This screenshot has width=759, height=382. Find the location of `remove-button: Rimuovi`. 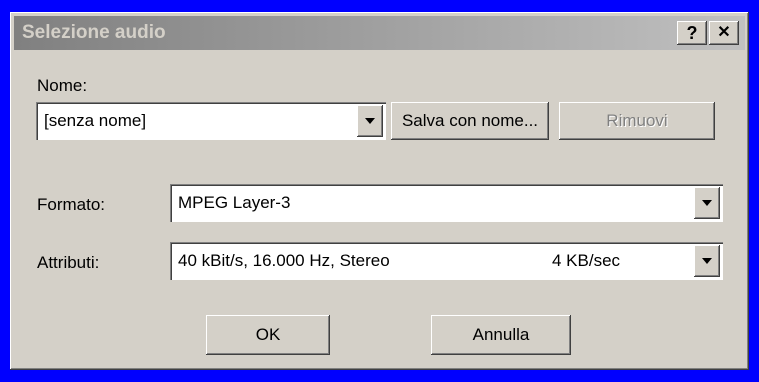

remove-button: Rimuovi is located at coordinates (637, 121).